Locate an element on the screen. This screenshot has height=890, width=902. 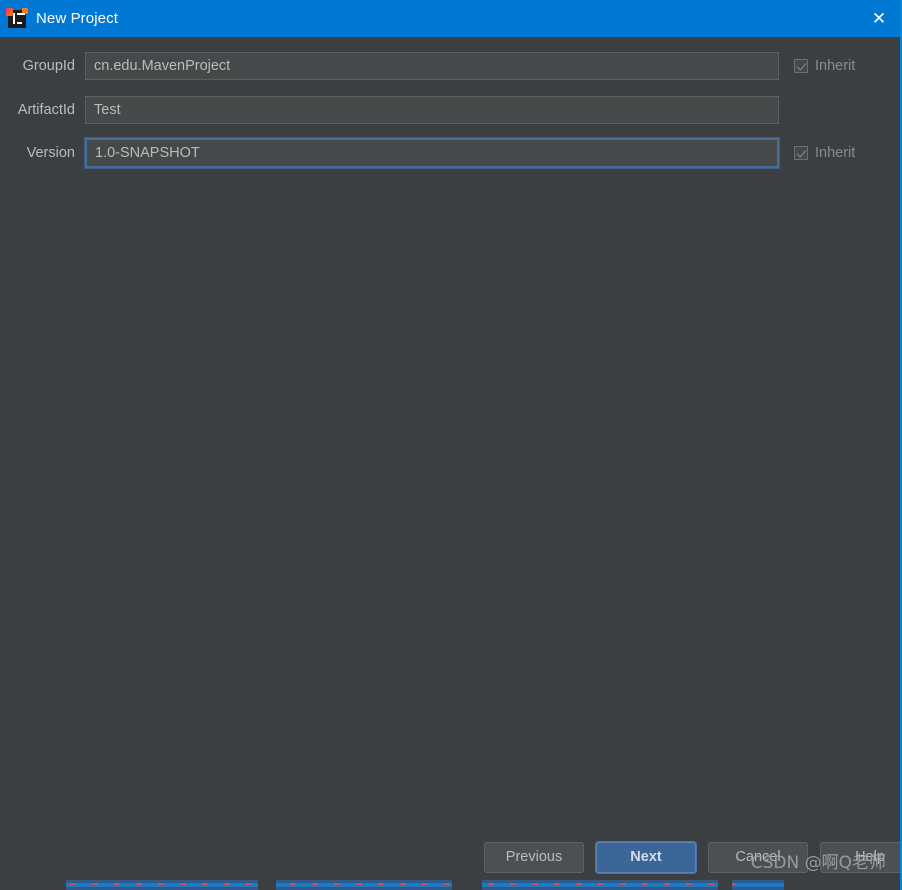
version-inherit-checkbox is located at coordinates (801, 153).